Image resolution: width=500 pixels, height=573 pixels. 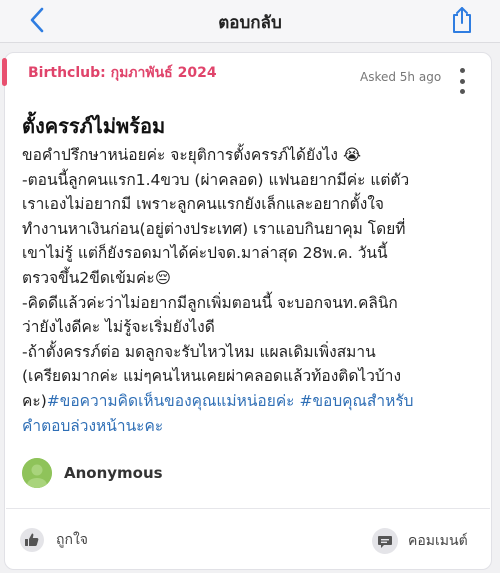 I want to click on club-accent-bar, so click(x=4, y=72).